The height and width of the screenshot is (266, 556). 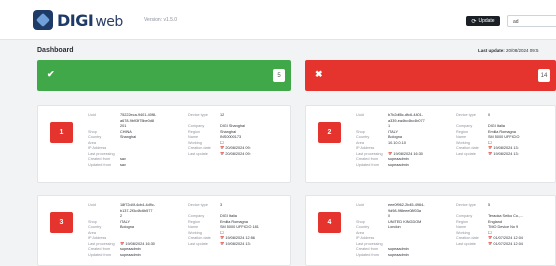 I want to click on ok-devices-summary: ✔ 5, so click(x=164, y=75).